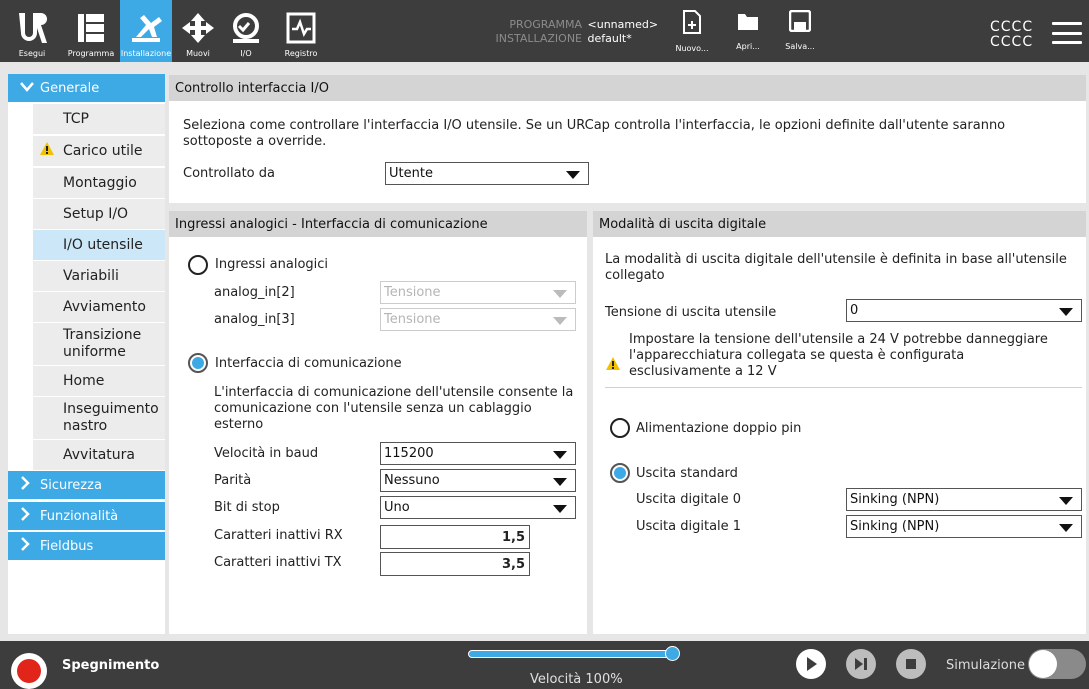 The width and height of the screenshot is (1089, 689). I want to click on ur-logo-icon, so click(32, 28).